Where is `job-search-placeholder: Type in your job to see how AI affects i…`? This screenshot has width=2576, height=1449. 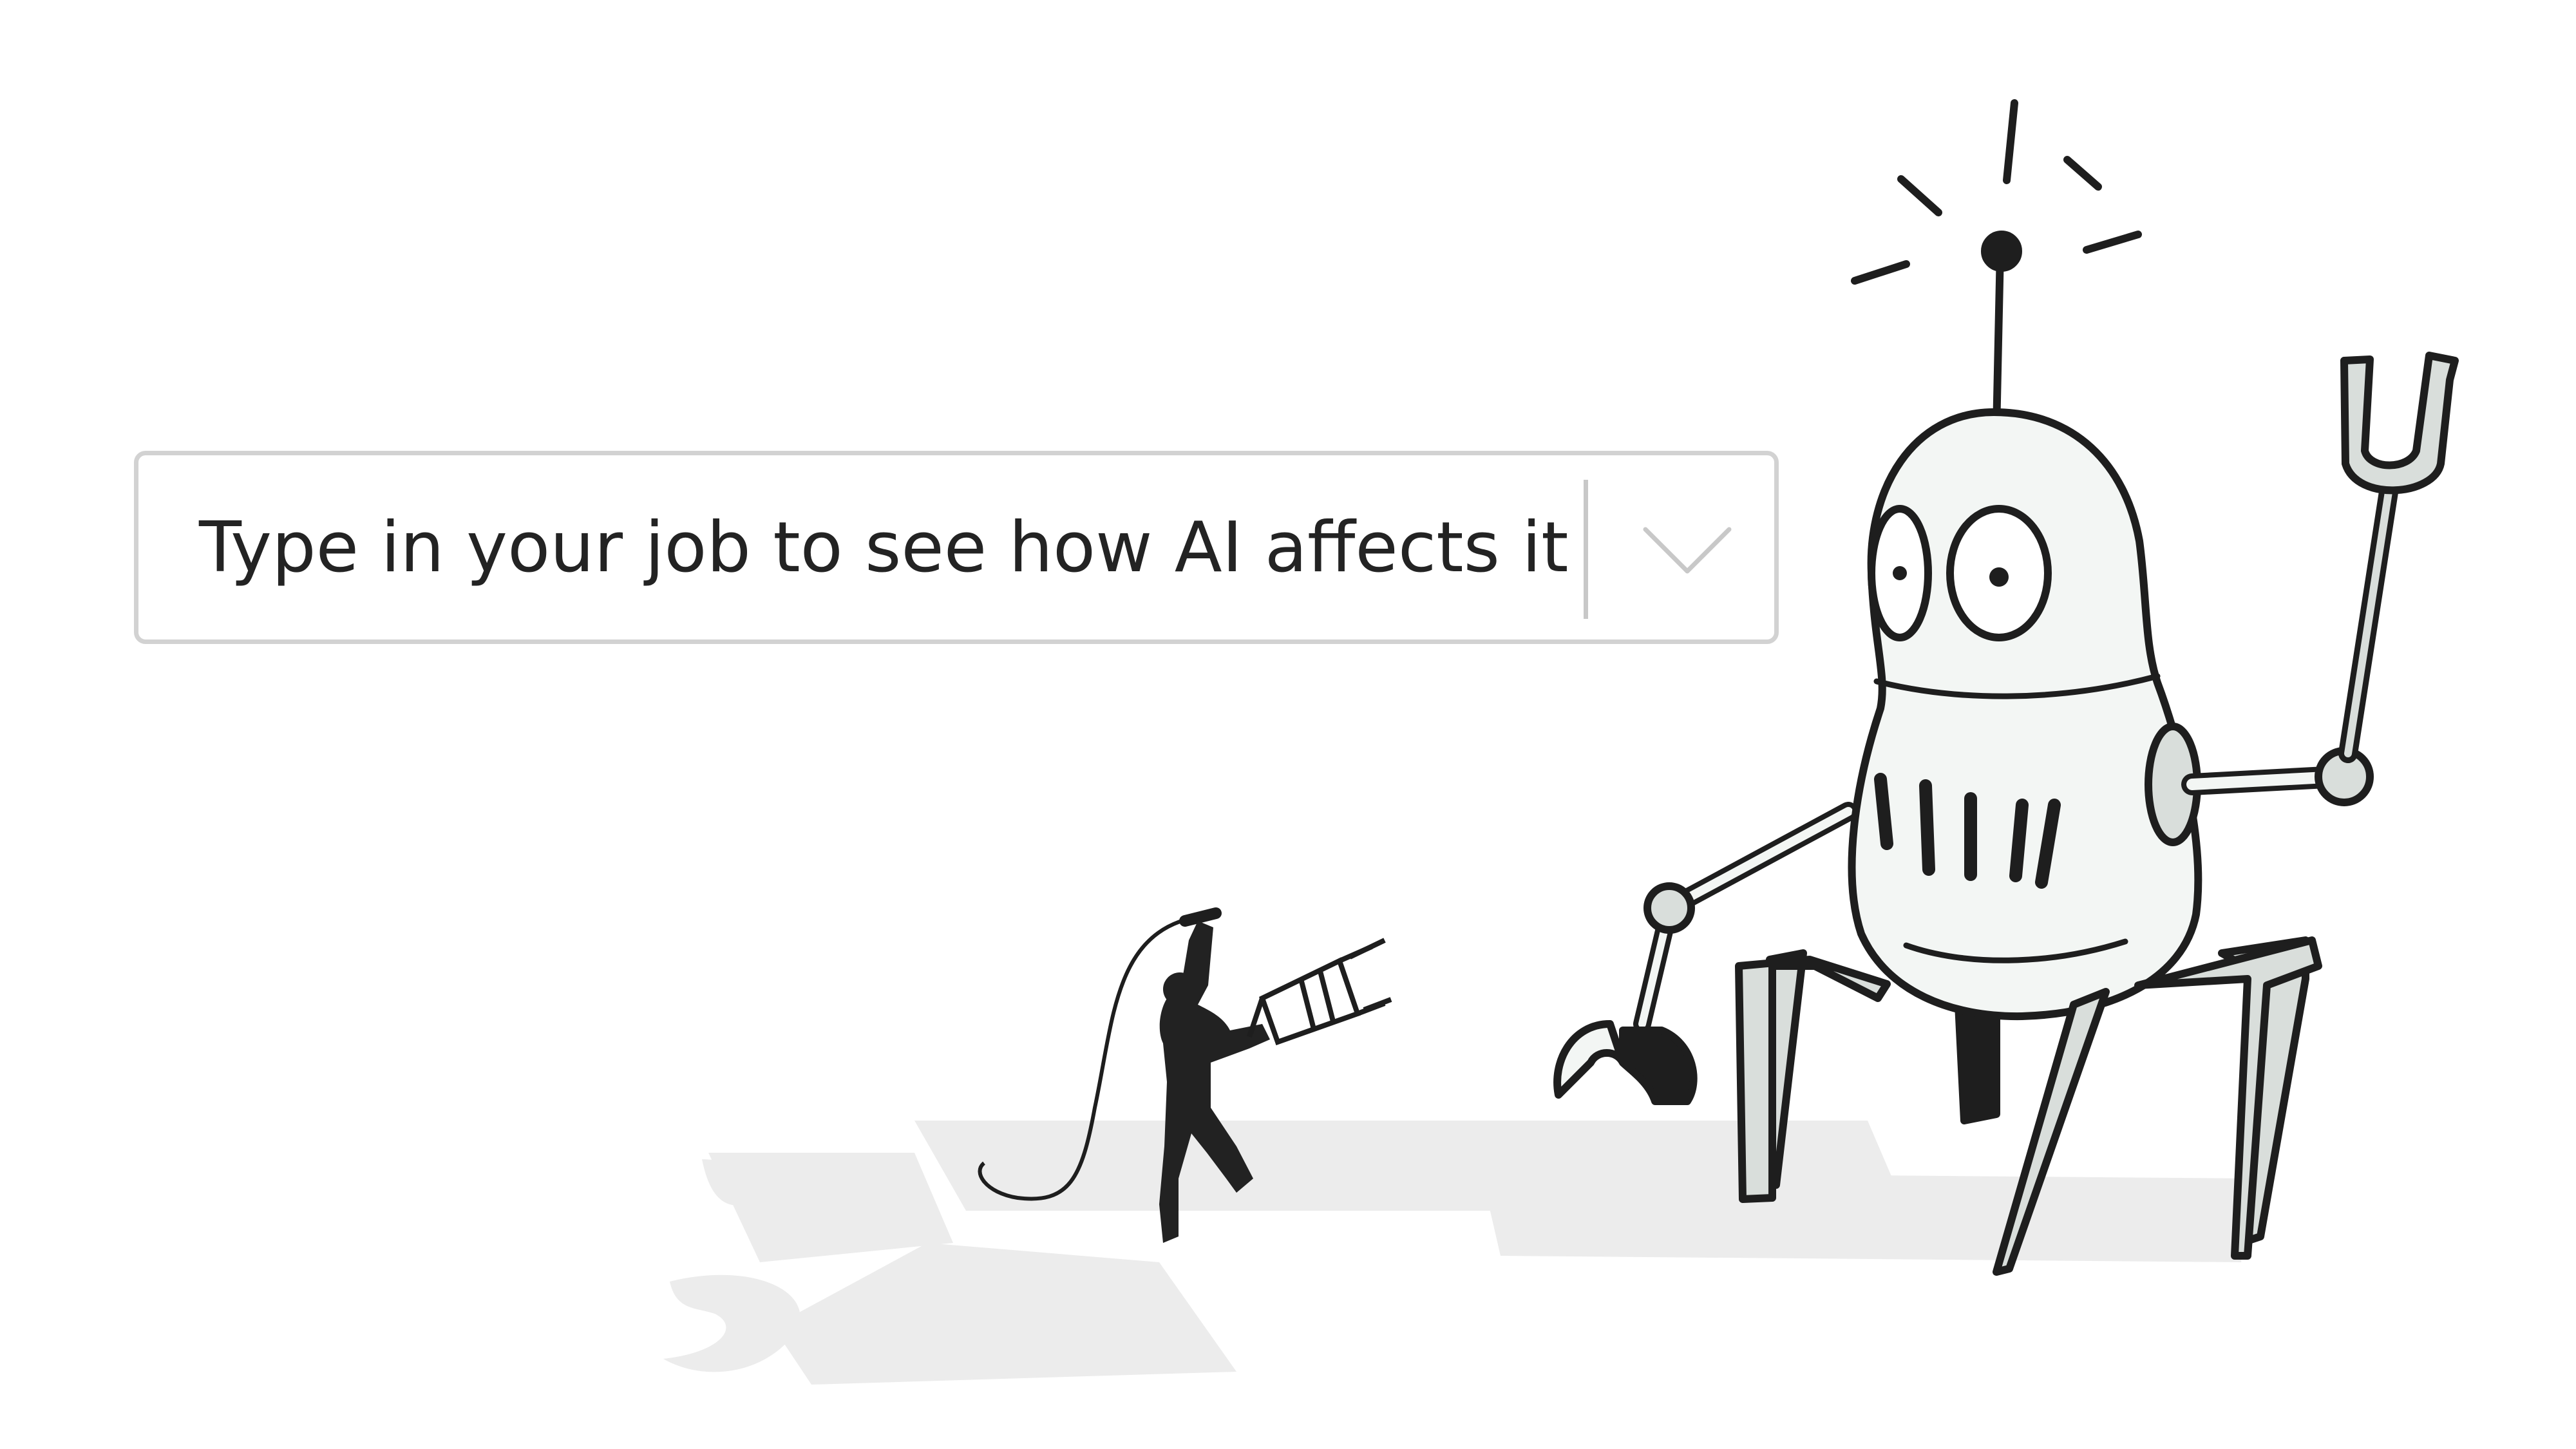
job-search-placeholder: Type in your job to see how AI affects i… is located at coordinates (946, 547).